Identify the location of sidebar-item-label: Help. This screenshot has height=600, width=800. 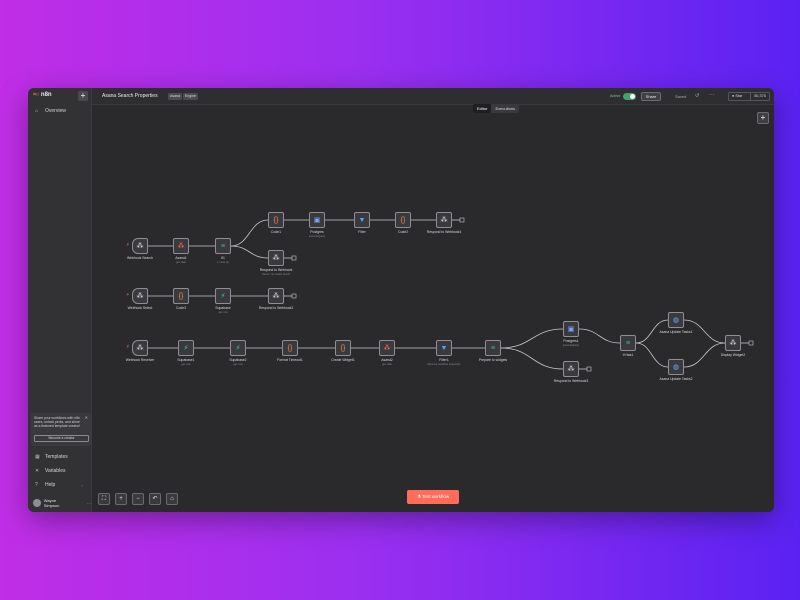
(50, 485).